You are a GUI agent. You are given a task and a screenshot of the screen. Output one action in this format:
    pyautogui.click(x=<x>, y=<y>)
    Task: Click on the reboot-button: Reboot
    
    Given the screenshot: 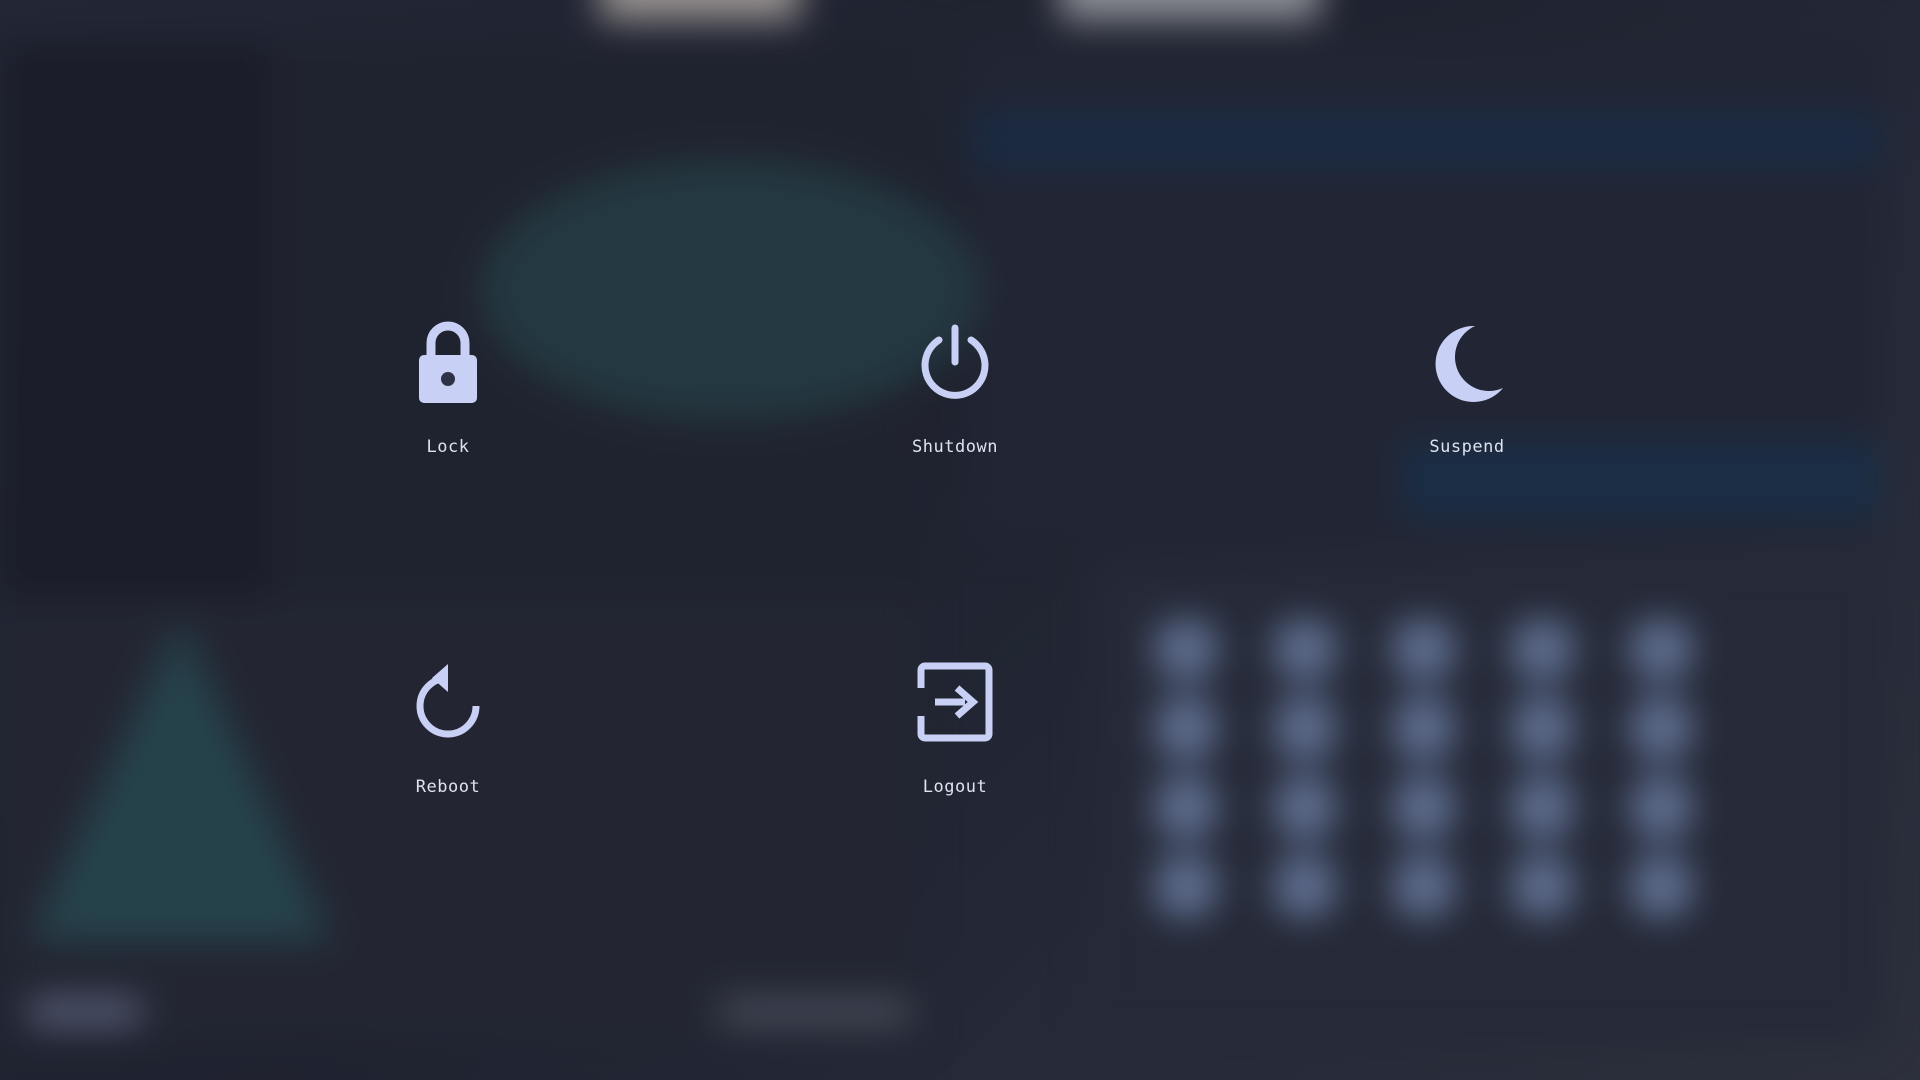 What is the action you would take?
    pyautogui.click(x=448, y=747)
    